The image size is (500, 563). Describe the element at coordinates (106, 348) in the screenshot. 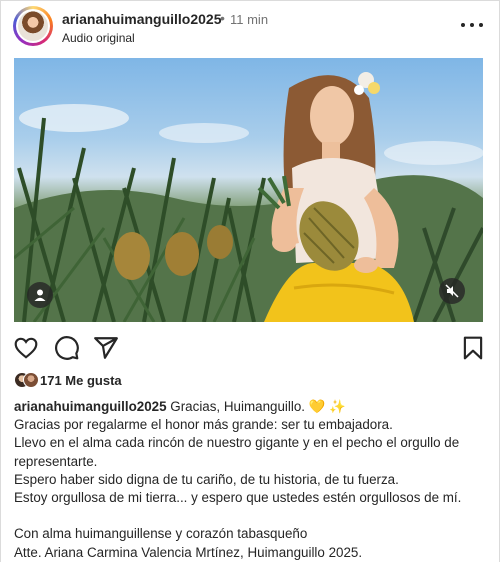

I see `share-icon` at that location.